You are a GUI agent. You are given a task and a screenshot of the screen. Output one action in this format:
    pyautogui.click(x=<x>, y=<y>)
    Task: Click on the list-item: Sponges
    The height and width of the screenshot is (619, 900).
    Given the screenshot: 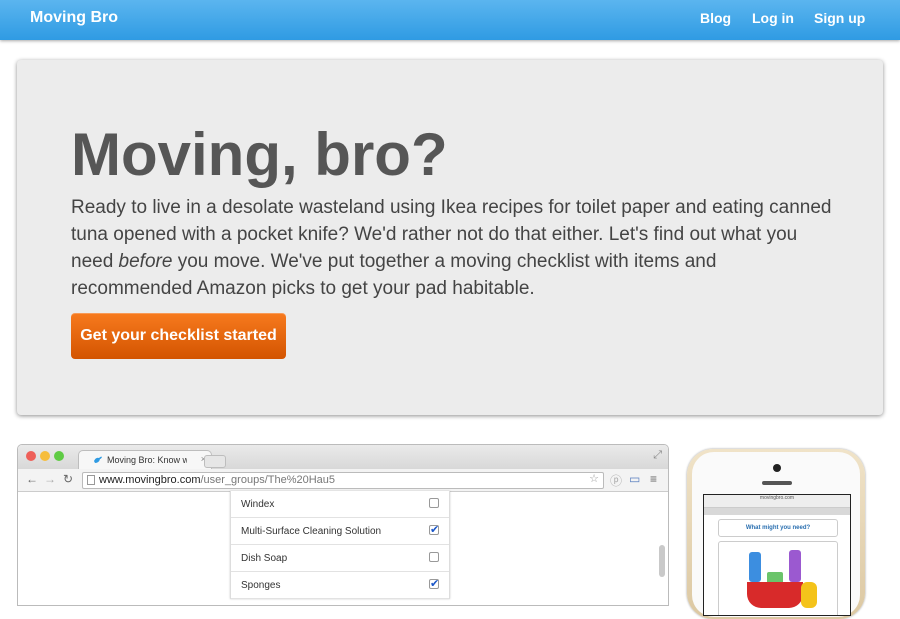 What is the action you would take?
    pyautogui.click(x=340, y=585)
    